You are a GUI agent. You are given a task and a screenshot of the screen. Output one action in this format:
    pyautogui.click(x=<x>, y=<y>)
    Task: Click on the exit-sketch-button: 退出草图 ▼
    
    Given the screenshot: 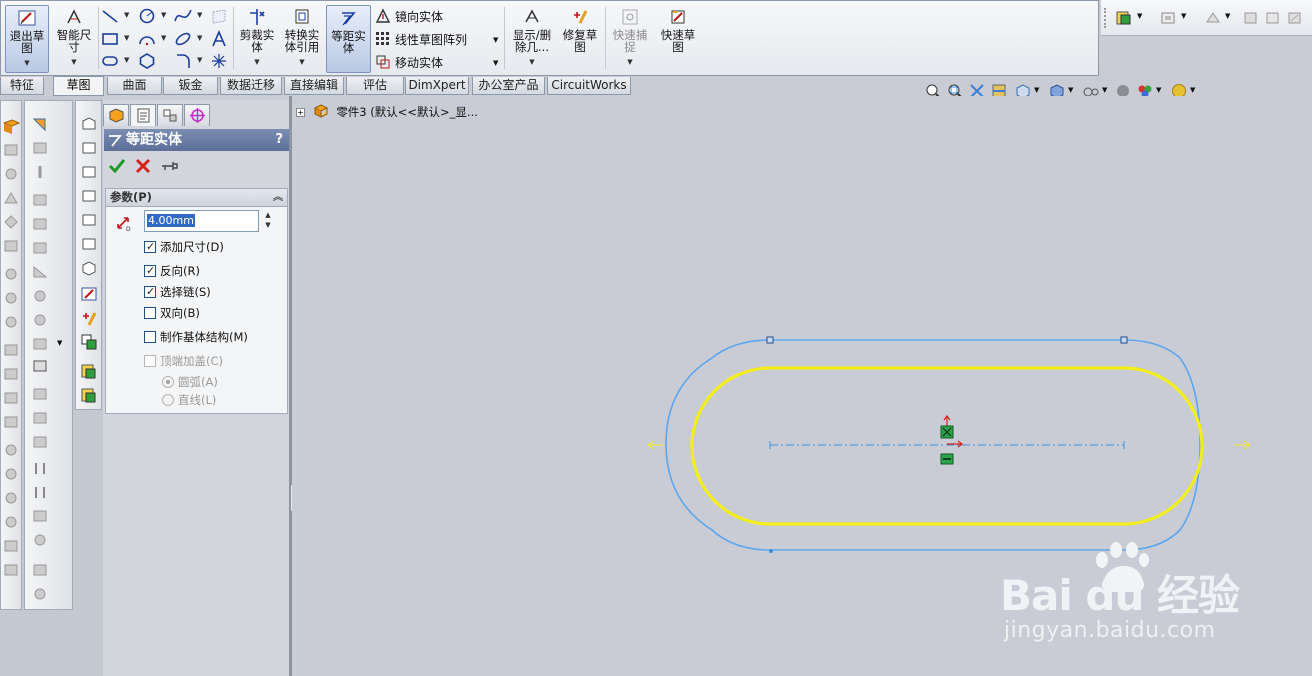 What is the action you would take?
    pyautogui.click(x=27, y=39)
    